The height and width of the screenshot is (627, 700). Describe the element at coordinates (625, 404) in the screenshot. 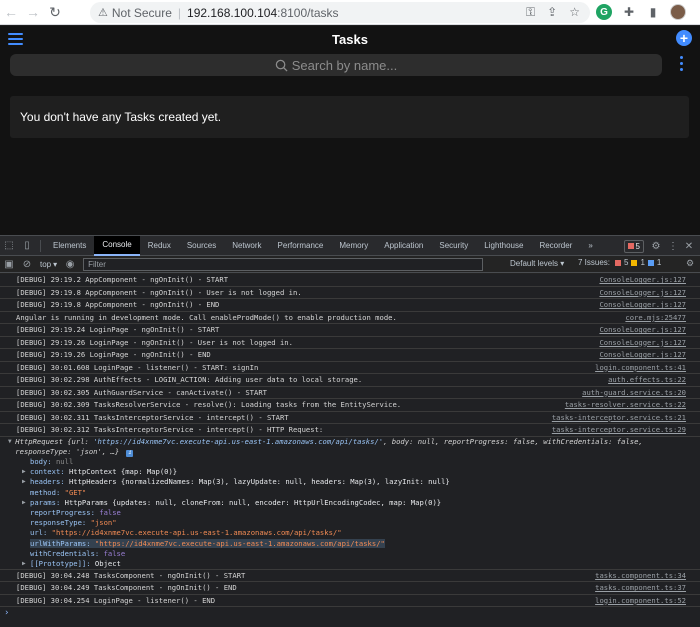

I see `log-source-link: tasks-resolver.service.ts:22` at that location.